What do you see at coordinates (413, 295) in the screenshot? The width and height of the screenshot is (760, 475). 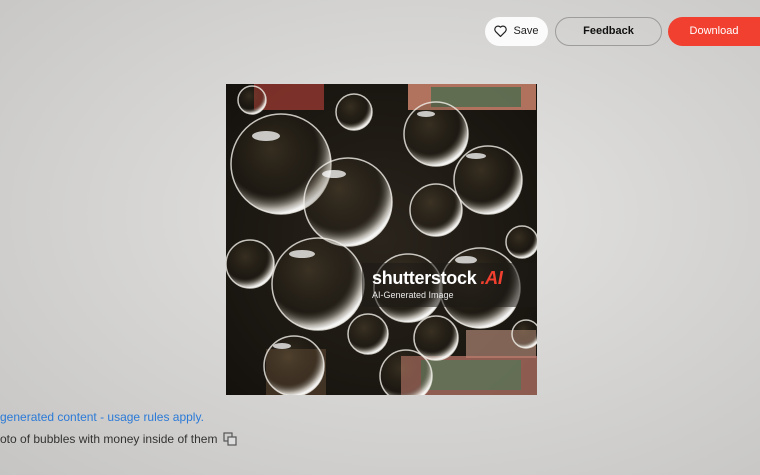 I see `watermark-subtitle: AI-Generated Image` at bounding box center [413, 295].